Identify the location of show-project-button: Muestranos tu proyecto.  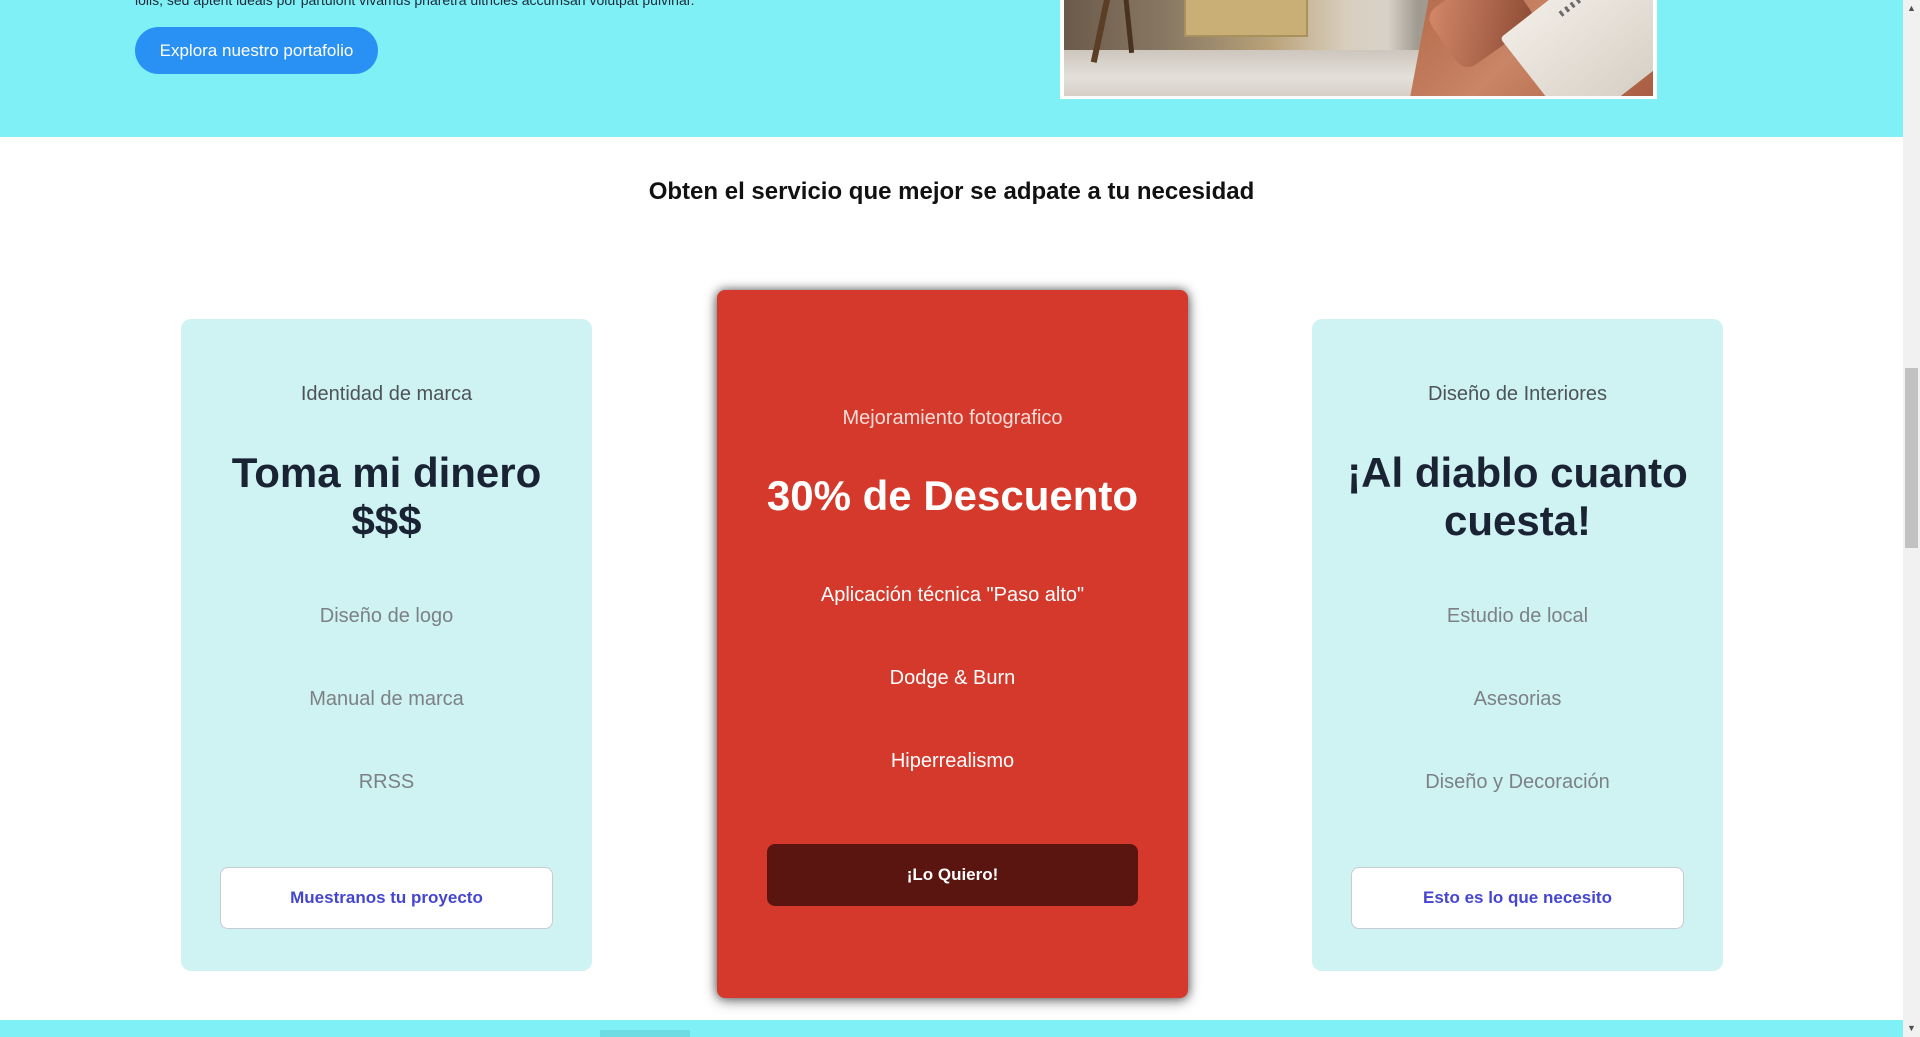
(386, 898).